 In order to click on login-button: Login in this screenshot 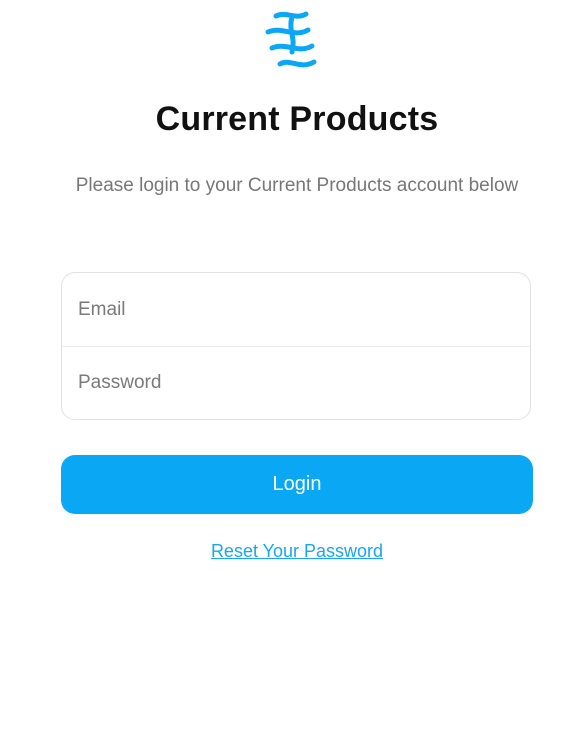, I will do `click(297, 484)`.